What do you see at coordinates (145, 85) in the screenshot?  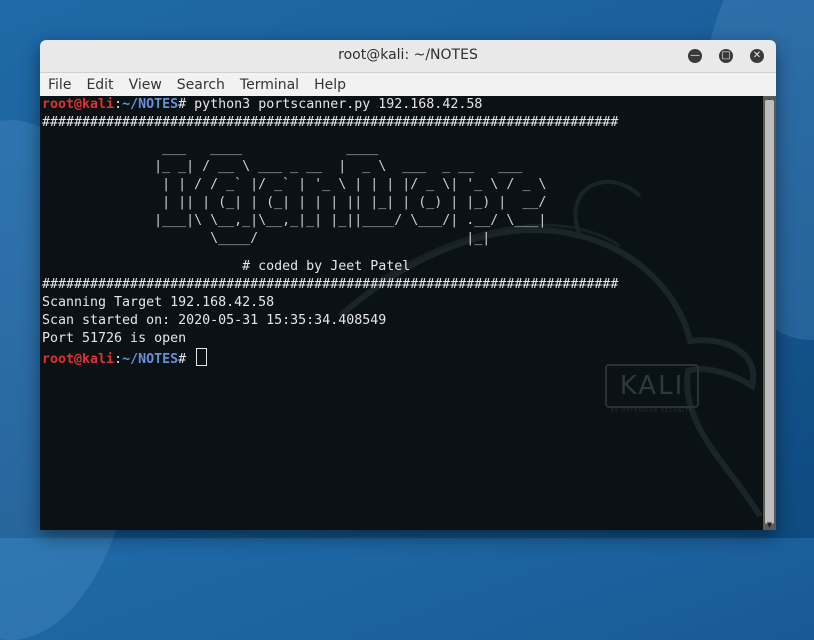 I see `menu-view: View` at bounding box center [145, 85].